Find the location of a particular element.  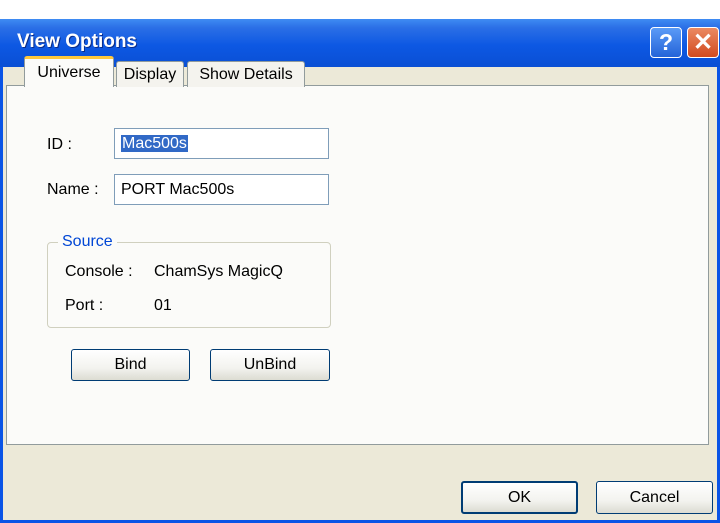

window-title: View Options is located at coordinates (77, 41).